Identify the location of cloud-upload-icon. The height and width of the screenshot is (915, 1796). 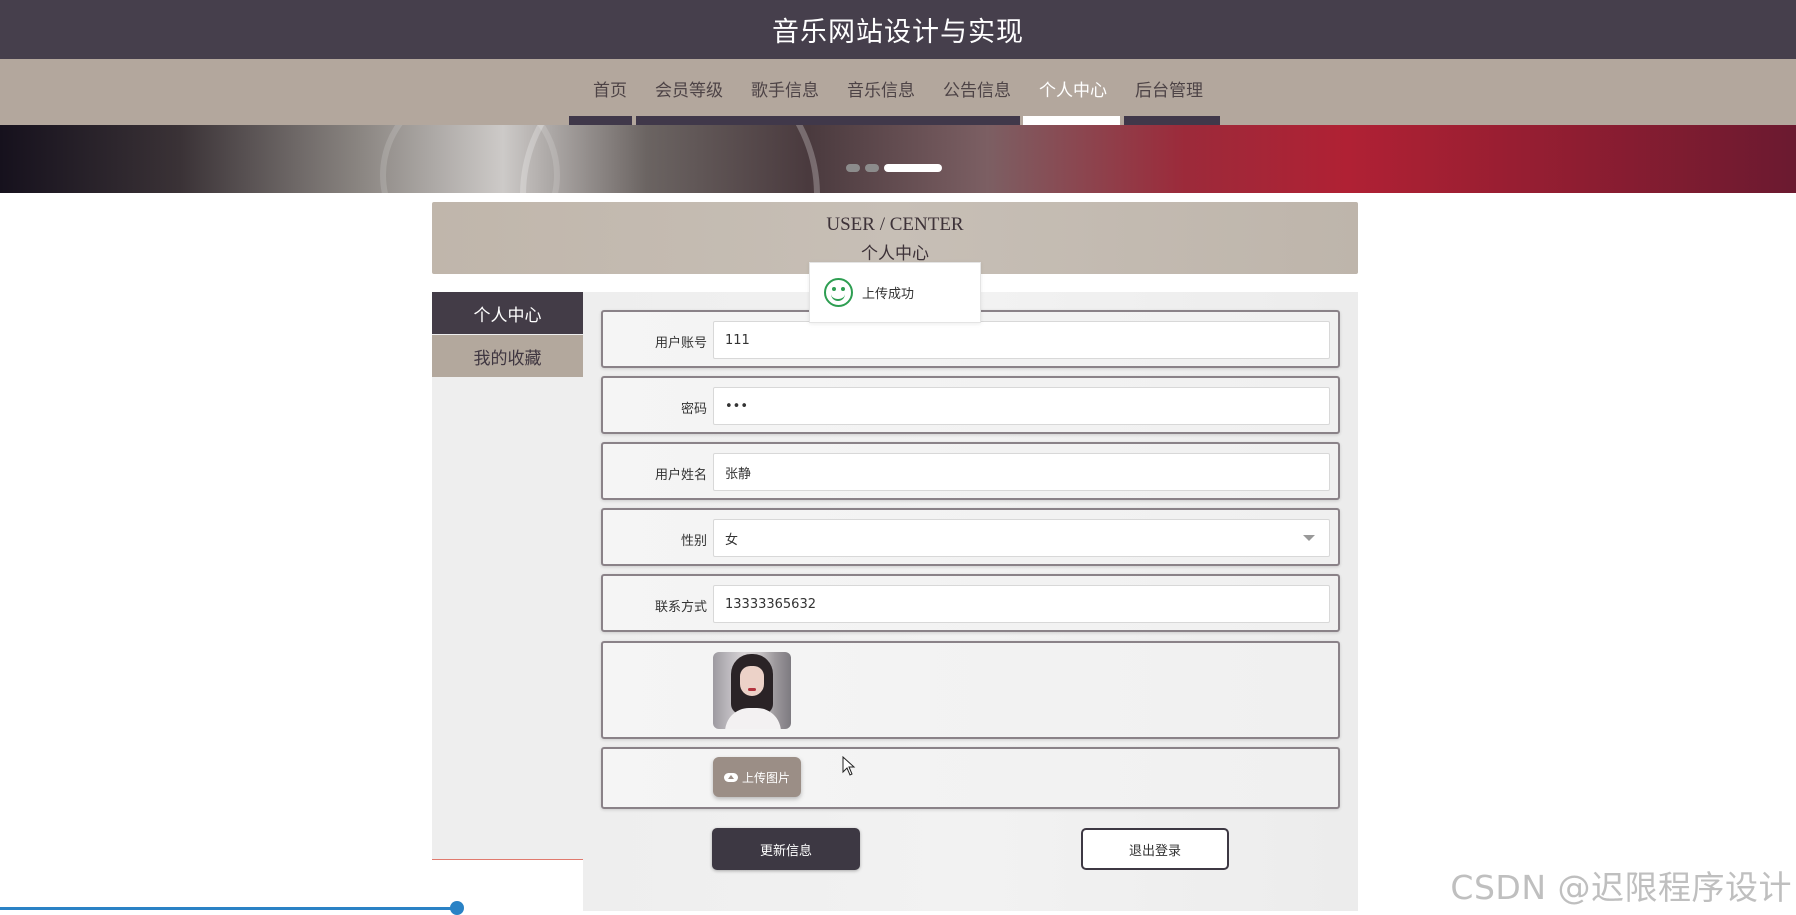
(730, 777).